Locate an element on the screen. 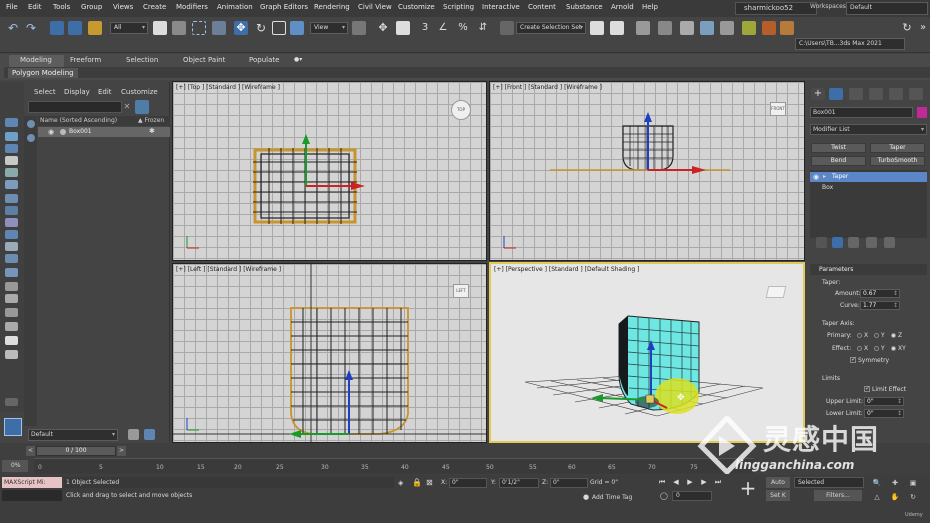 The width and height of the screenshot is (930, 523). create-selection-set-select: Create Selection Set is located at coordinates (551, 28).